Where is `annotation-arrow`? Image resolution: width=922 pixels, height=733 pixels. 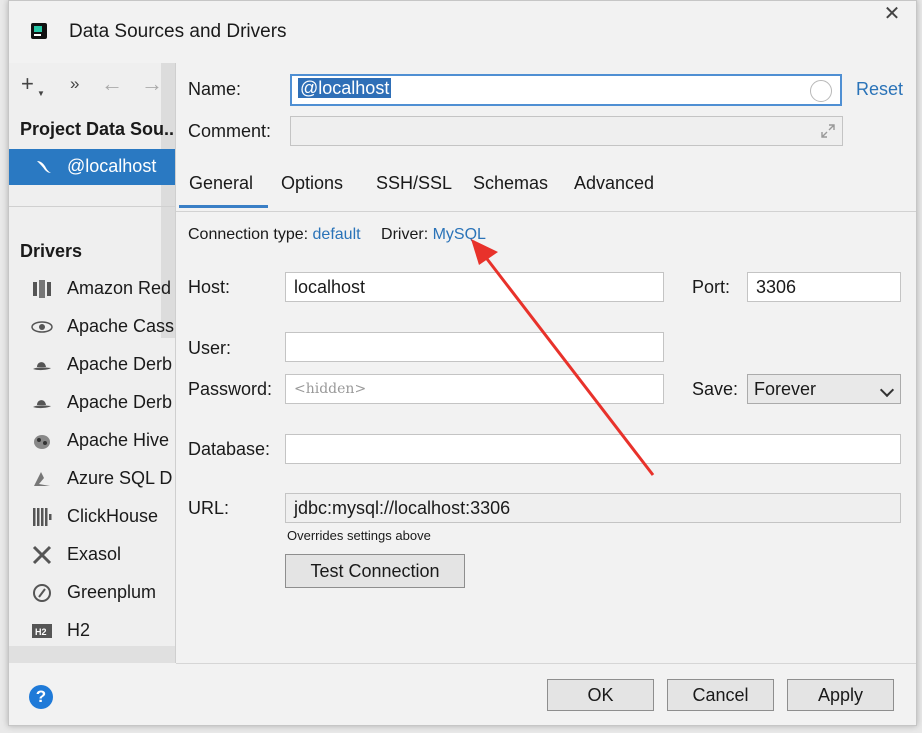 annotation-arrow is located at coordinates (563, 357).